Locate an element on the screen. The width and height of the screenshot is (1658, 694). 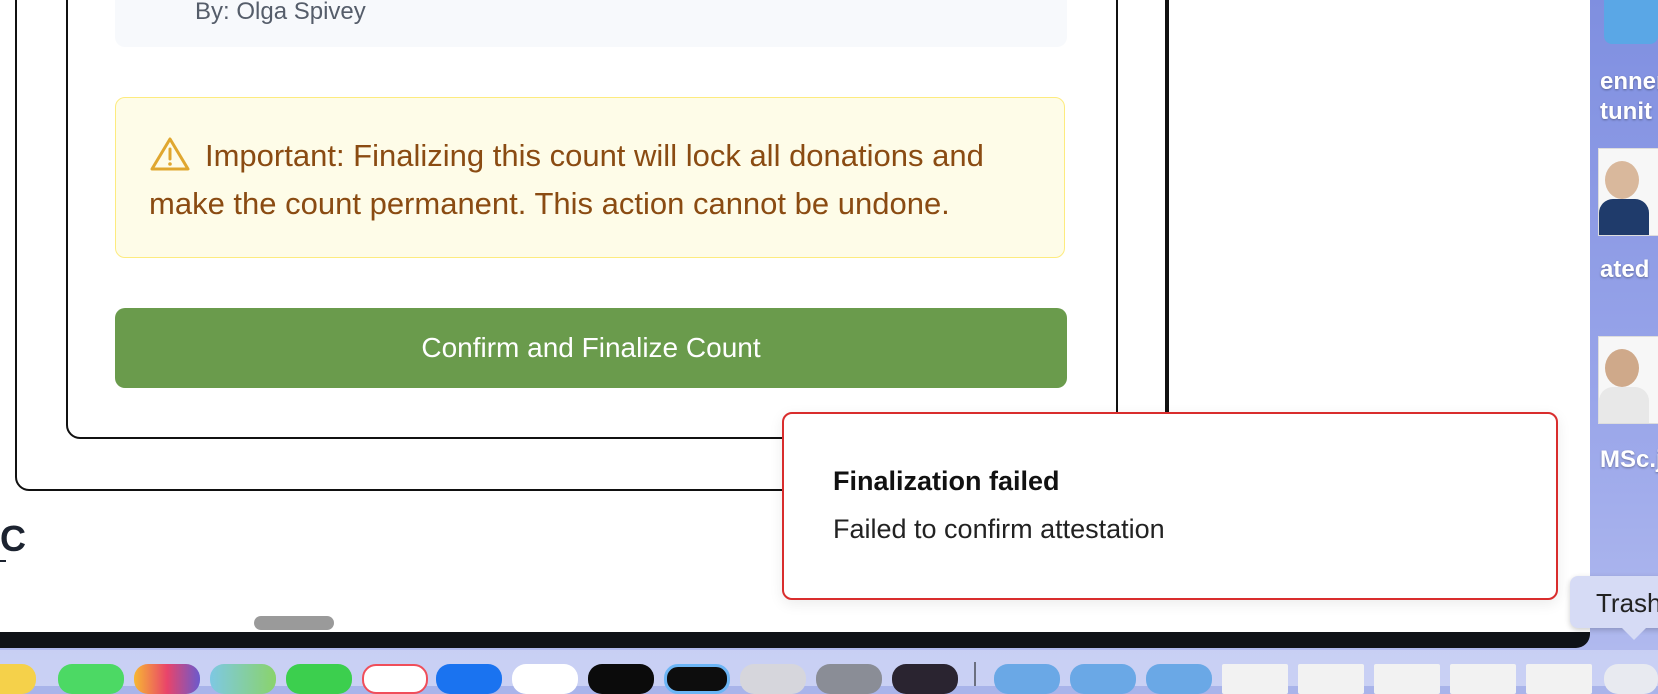
chatgpt-icon is located at coordinates (545, 679).